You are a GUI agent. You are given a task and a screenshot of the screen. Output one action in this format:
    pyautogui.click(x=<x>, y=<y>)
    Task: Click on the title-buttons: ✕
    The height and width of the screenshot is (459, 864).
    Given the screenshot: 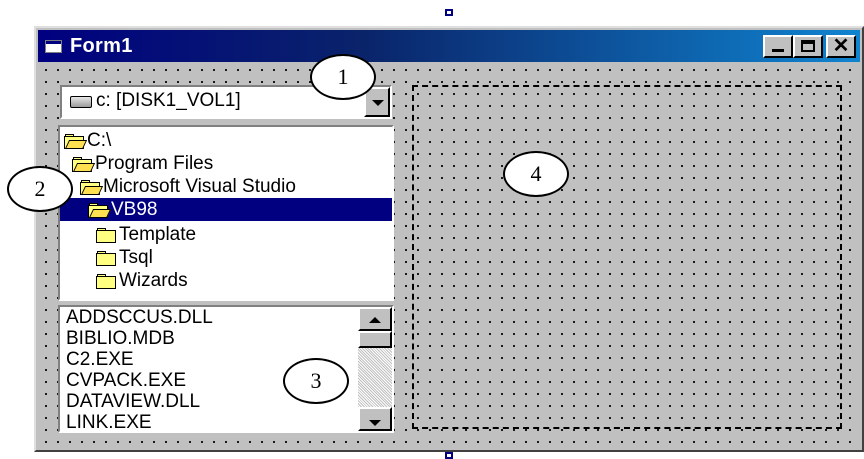 What is the action you would take?
    pyautogui.click(x=809, y=46)
    